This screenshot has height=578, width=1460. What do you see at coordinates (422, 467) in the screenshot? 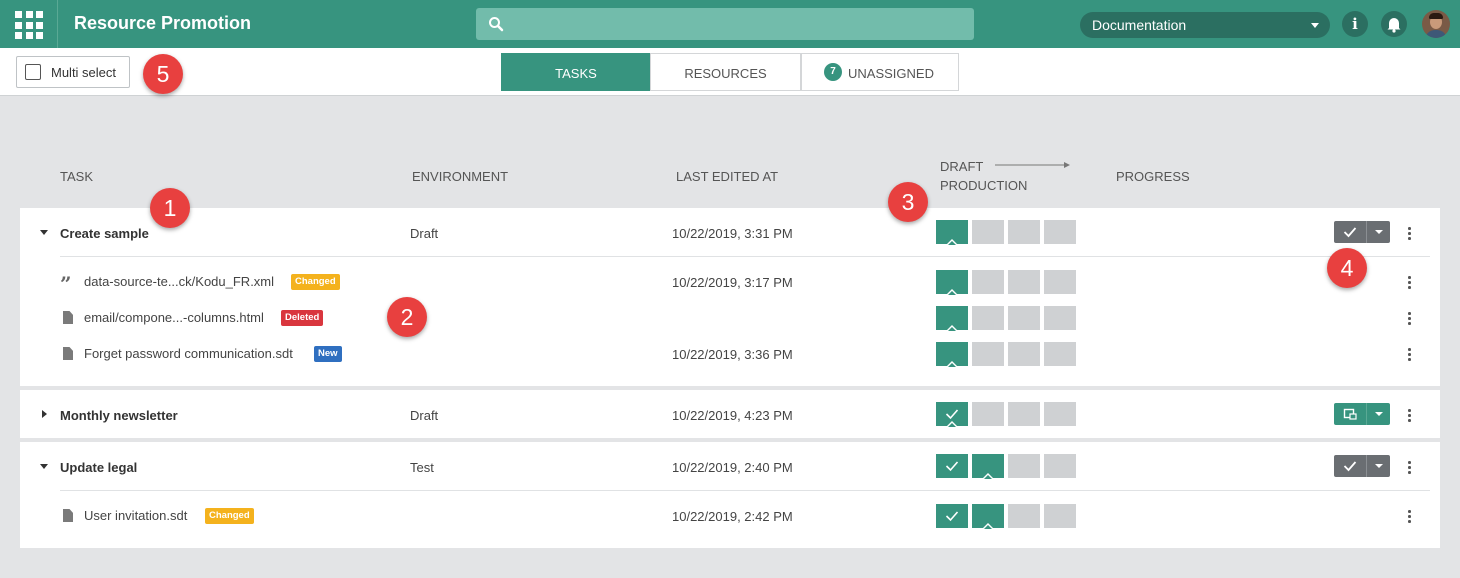
I see `task-environment: Test` at bounding box center [422, 467].